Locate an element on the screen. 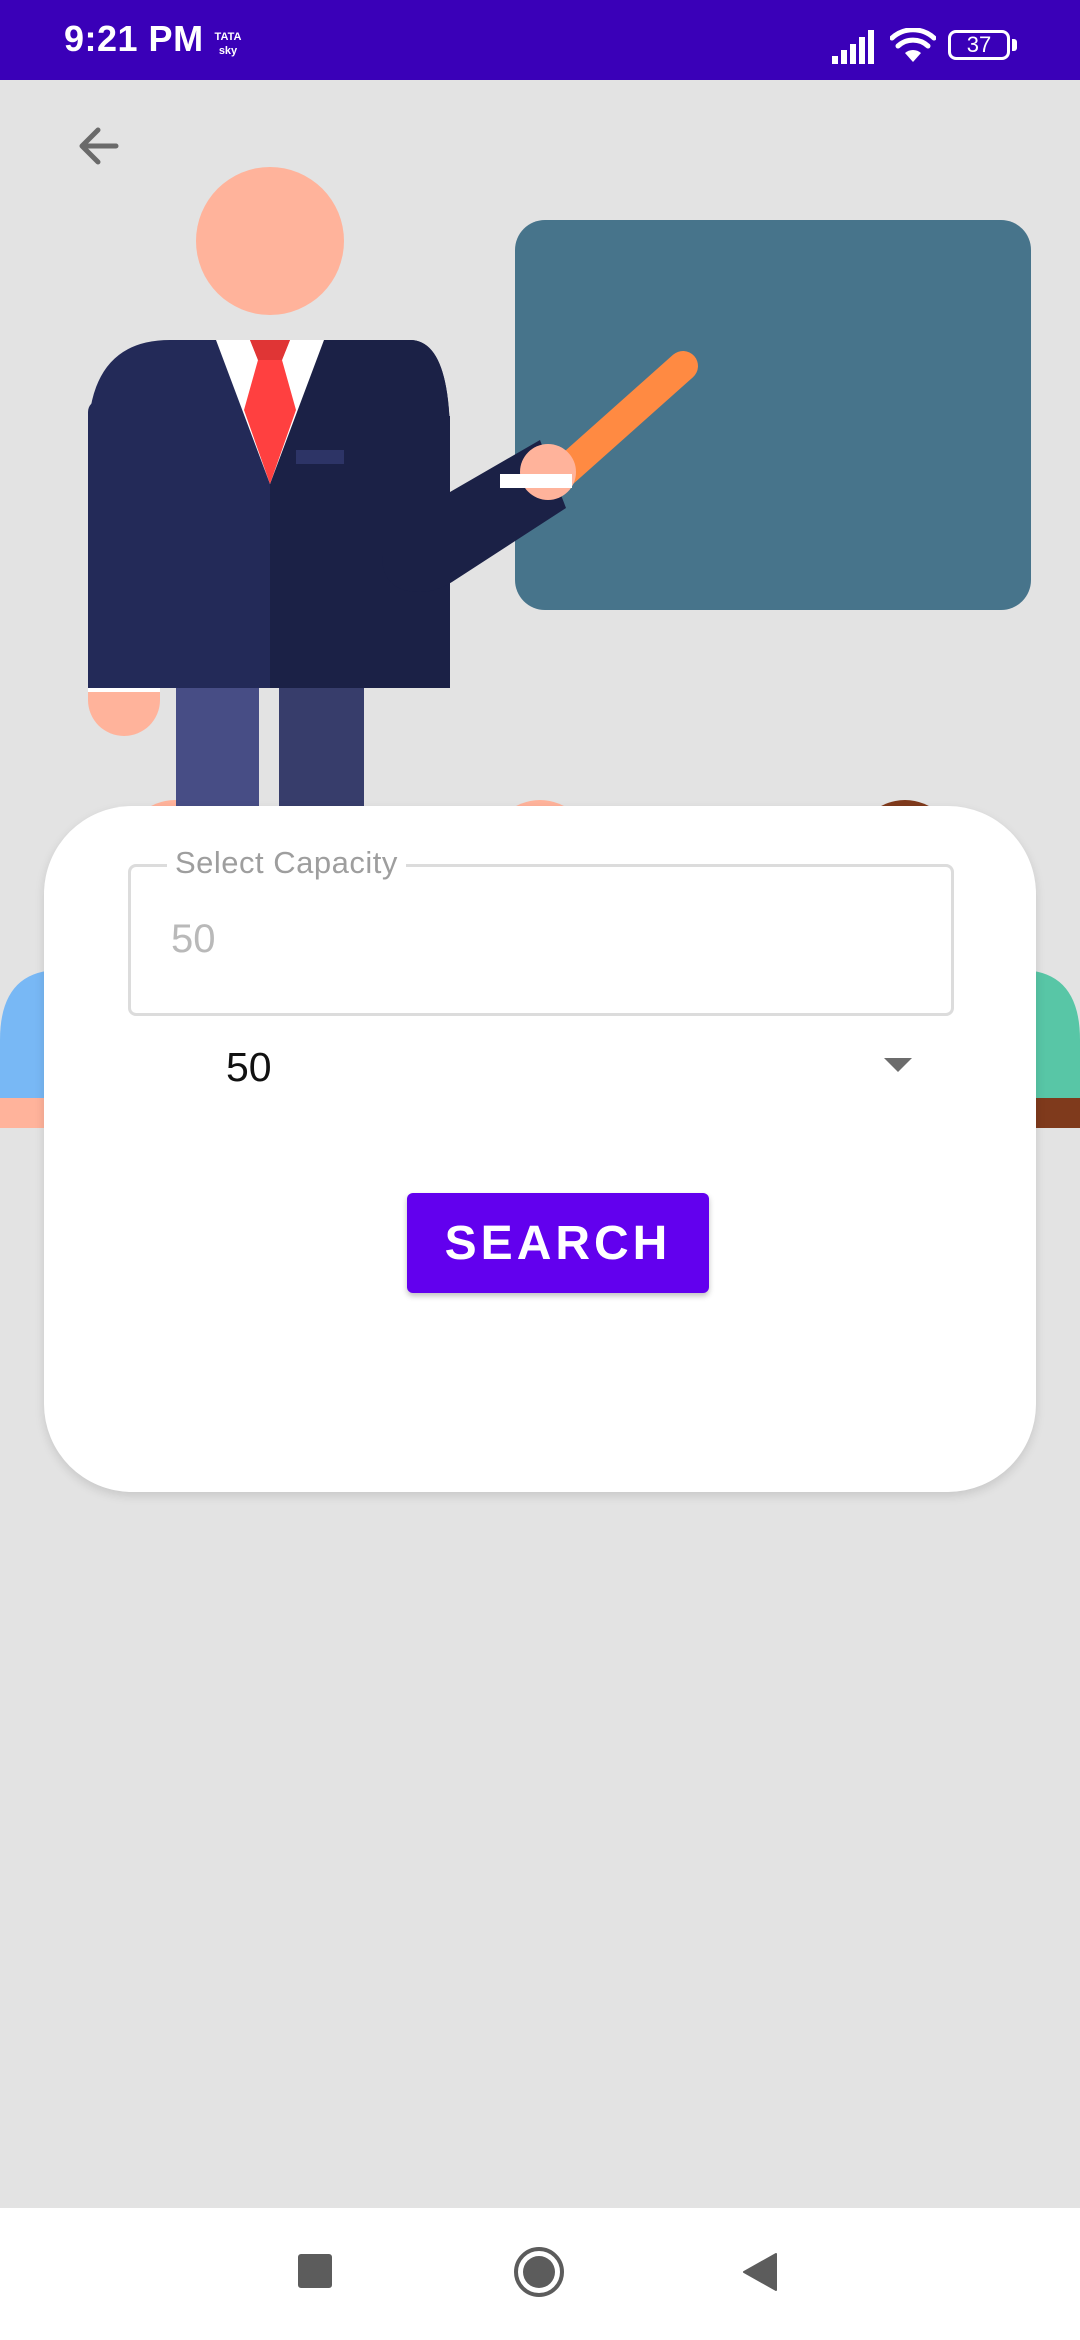 This screenshot has width=1080, height=2340. arrow-back-icon is located at coordinates (99, 146).